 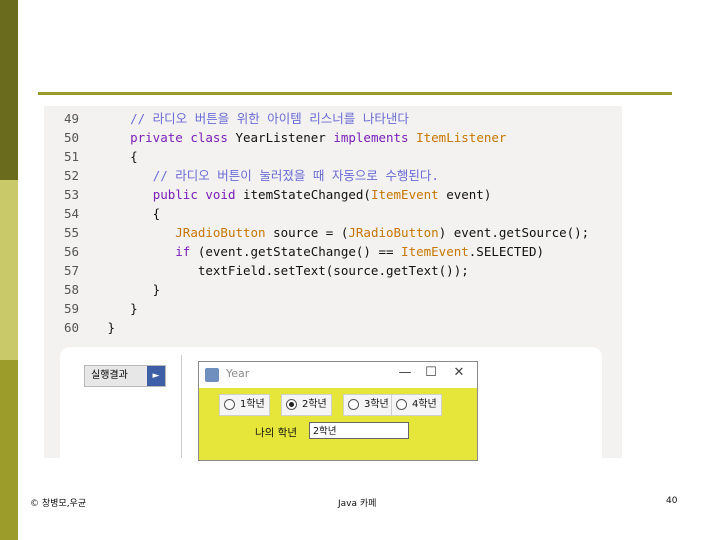 I want to click on title-divider-line, so click(x=355, y=93).